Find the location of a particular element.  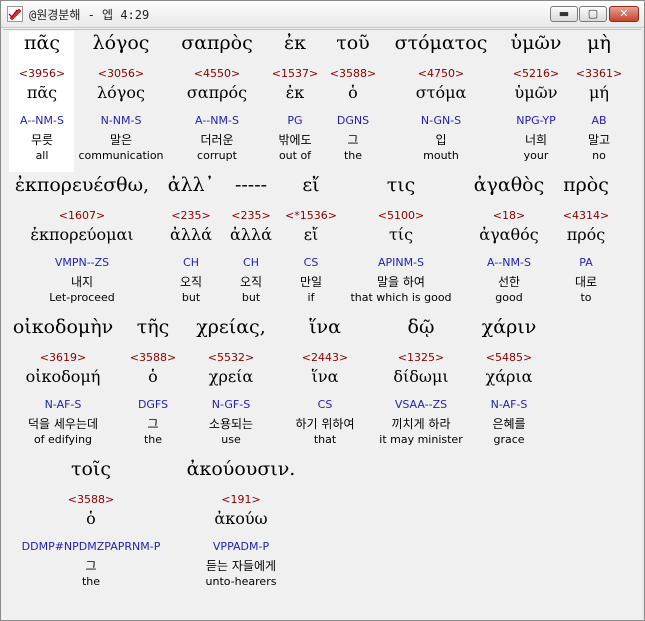

greek-word: δῷ is located at coordinates (421, 327).